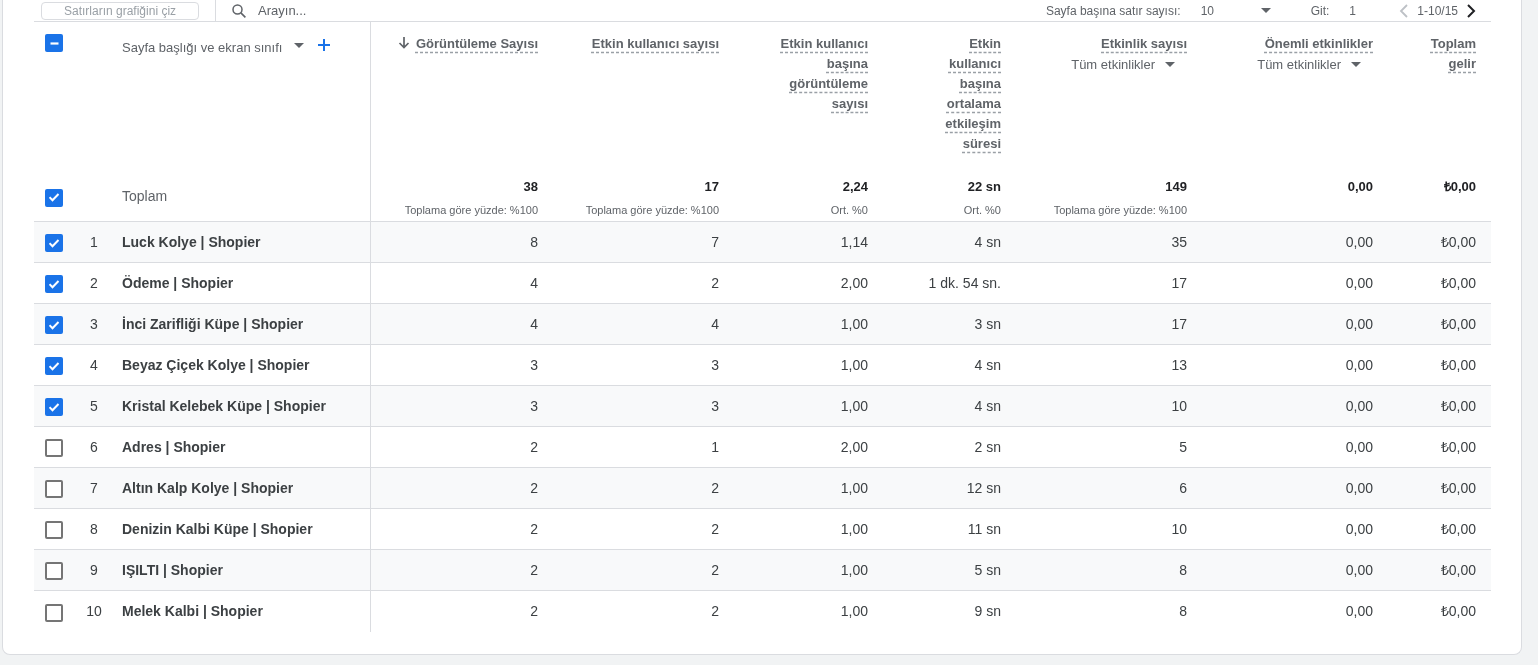 This screenshot has height=665, width=1538. I want to click on table-cell-text: 9 sn, so click(987, 611).